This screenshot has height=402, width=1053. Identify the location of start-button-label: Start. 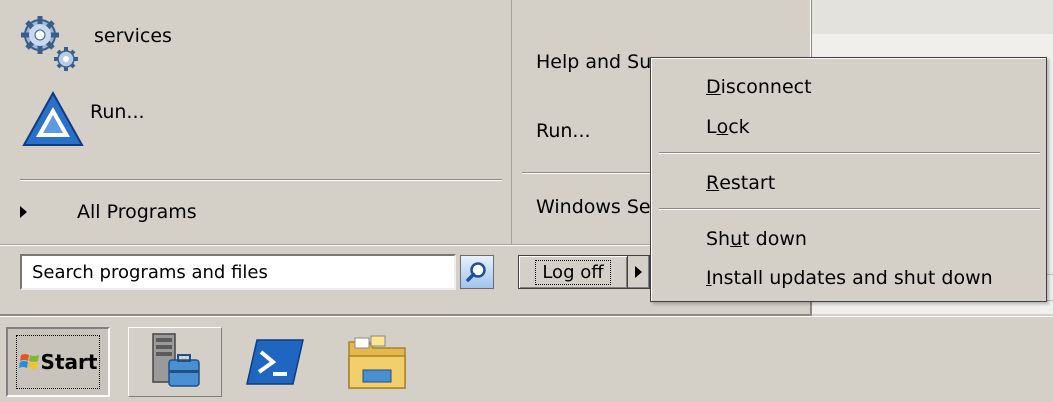
(69, 362).